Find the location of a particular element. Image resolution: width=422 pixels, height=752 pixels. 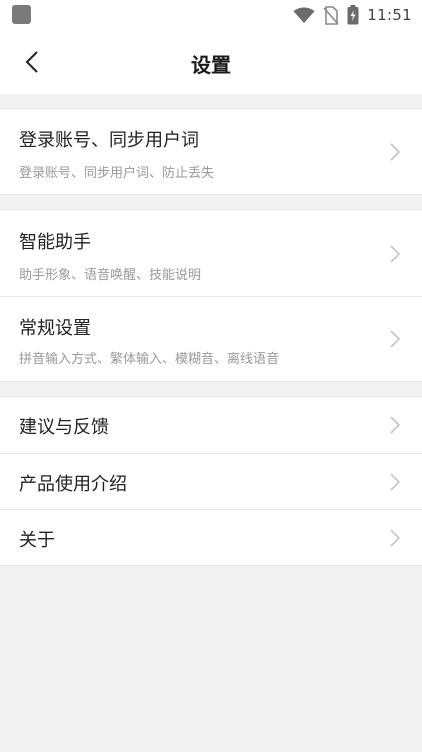

settings-item-feedback: 建议与反馈 is located at coordinates (211, 425).